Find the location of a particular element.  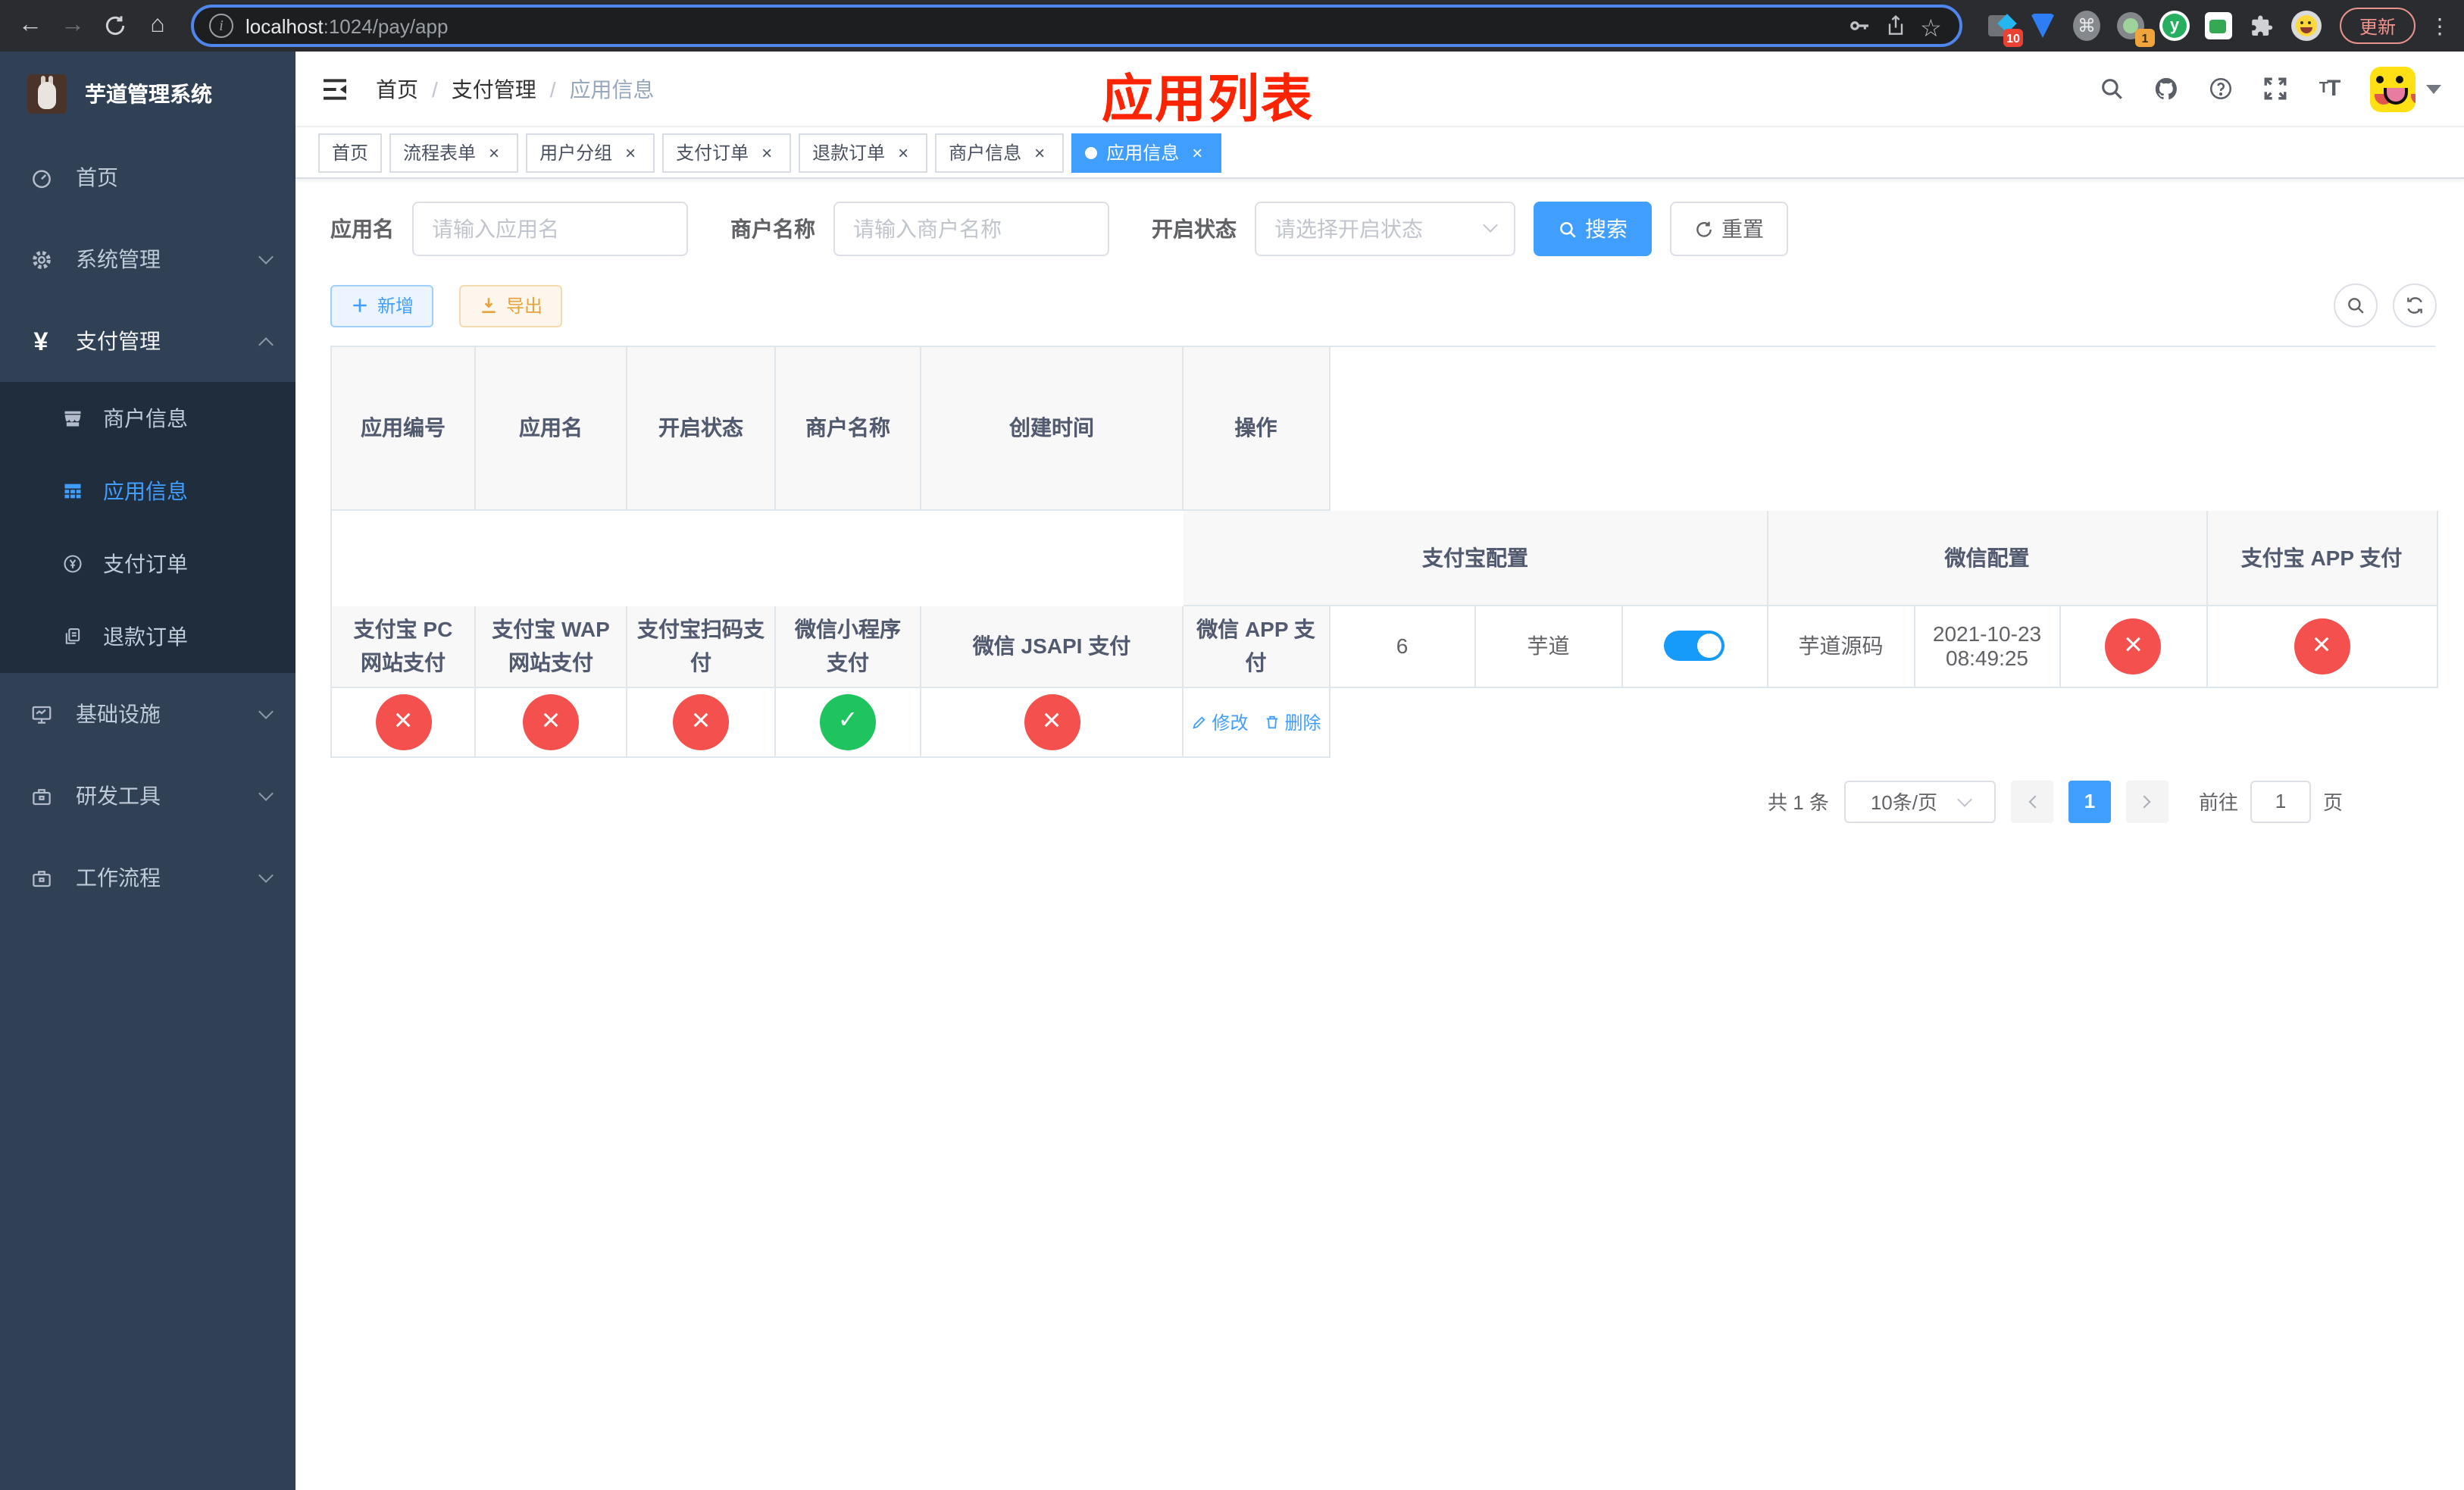

status-toggle is located at coordinates (1694, 646).